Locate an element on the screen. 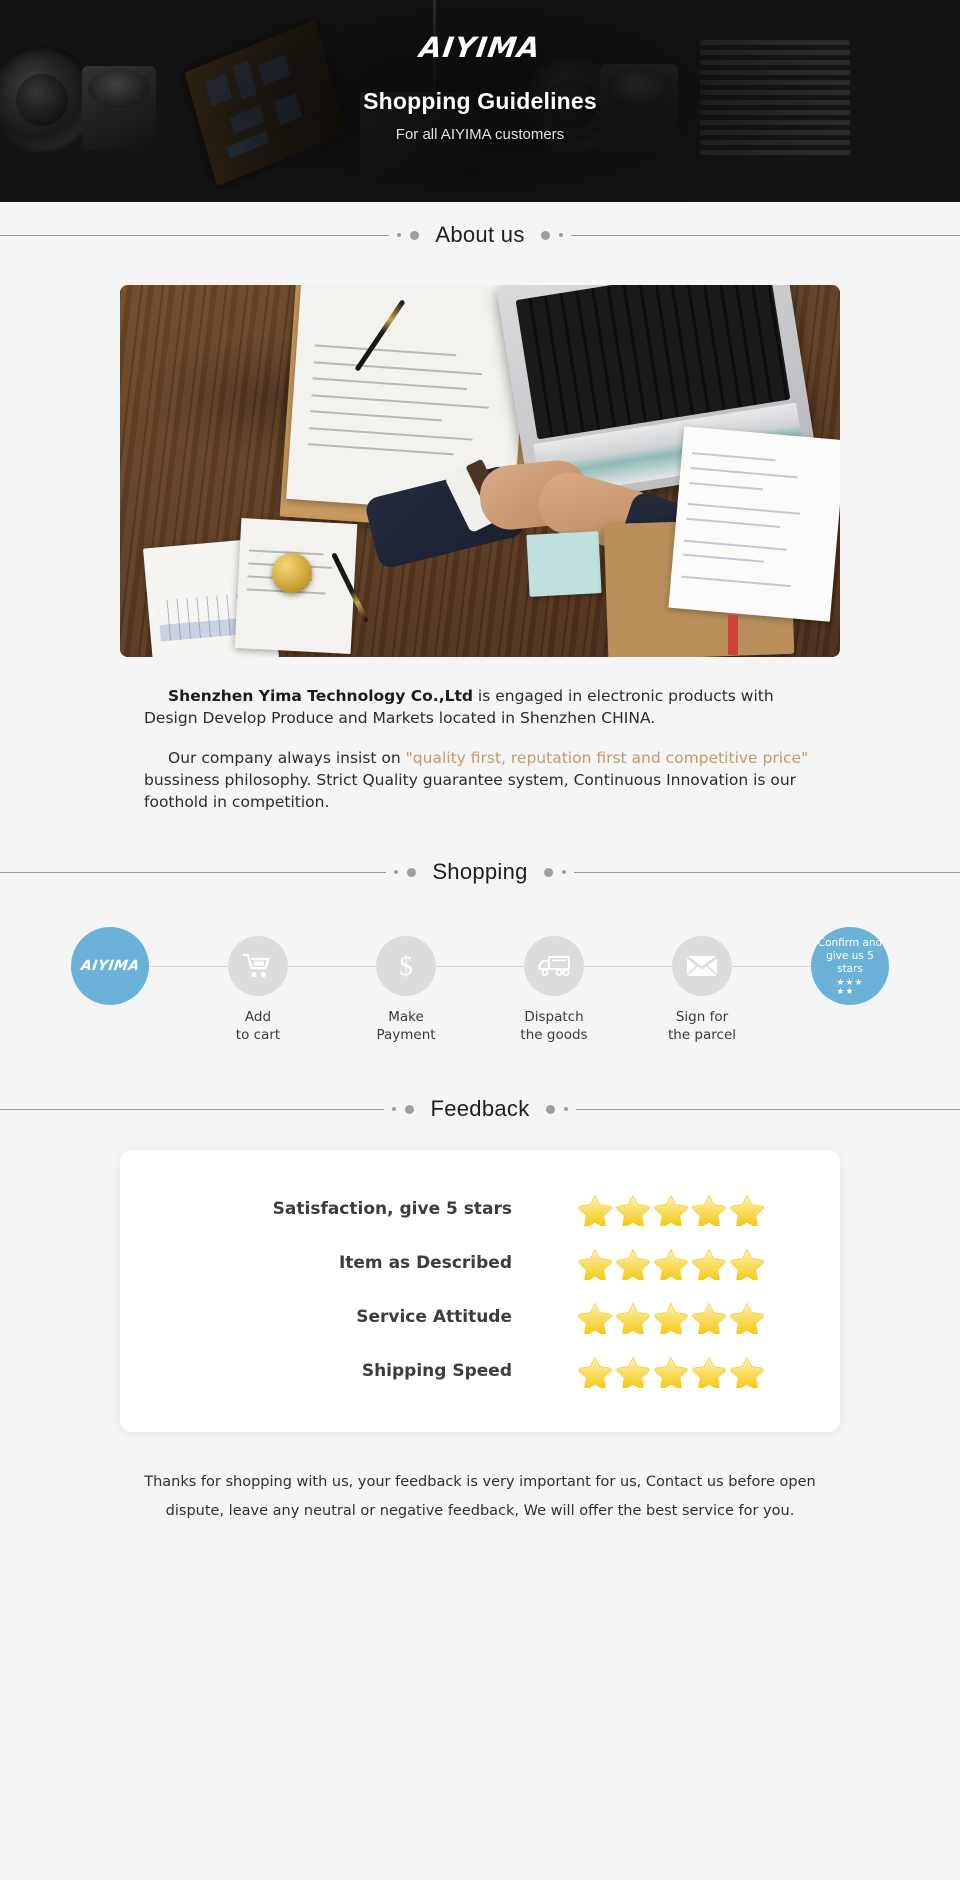 The width and height of the screenshot is (960, 1880). step-label-line2: the goods is located at coordinates (554, 1035).